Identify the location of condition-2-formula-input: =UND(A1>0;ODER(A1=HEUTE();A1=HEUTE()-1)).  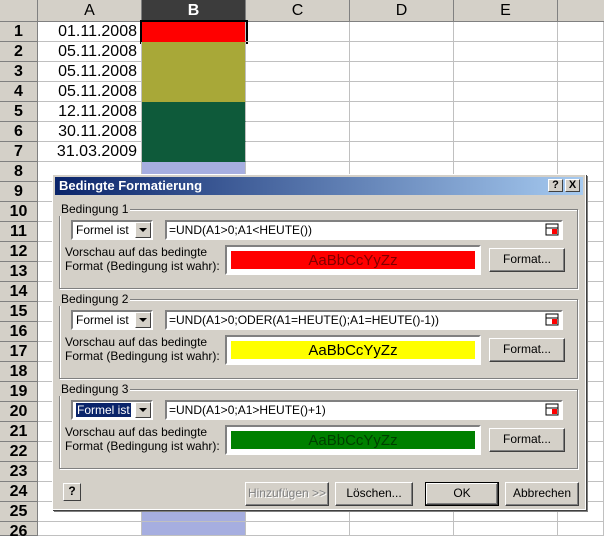
(364, 320).